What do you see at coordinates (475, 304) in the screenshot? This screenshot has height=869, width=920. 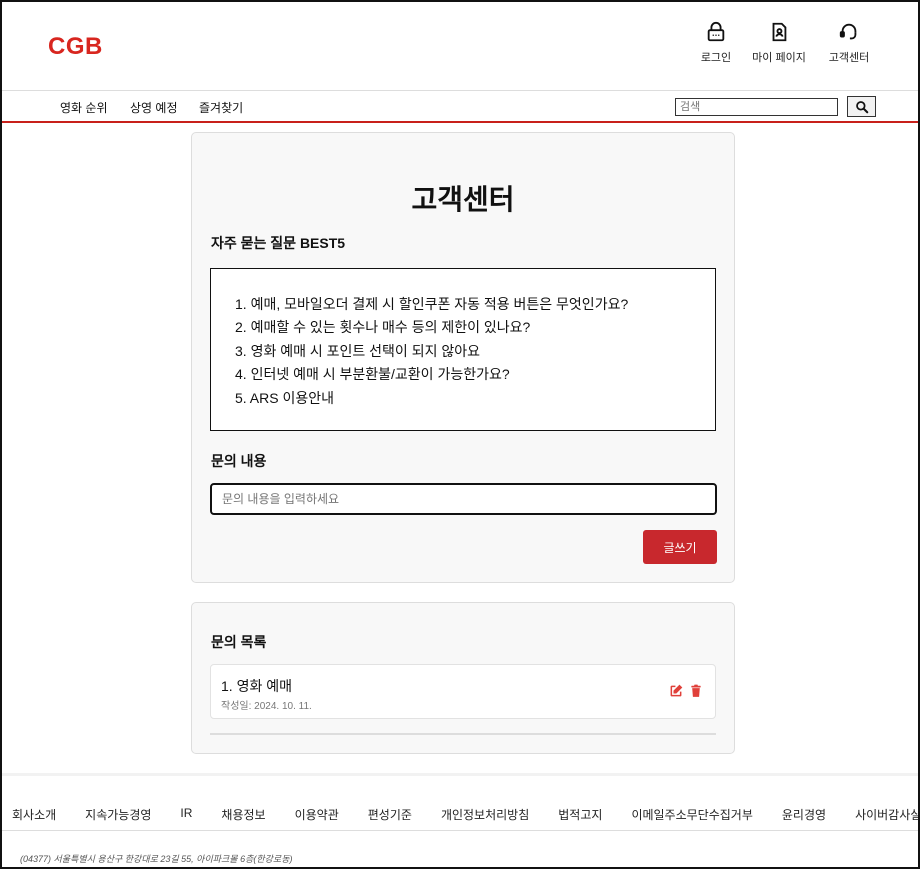 I see `faq-item: 1. 예매, 모바일오더 결제 시 할인쿠폰 자동 적용 버튼은 무엇인가요?` at bounding box center [475, 304].